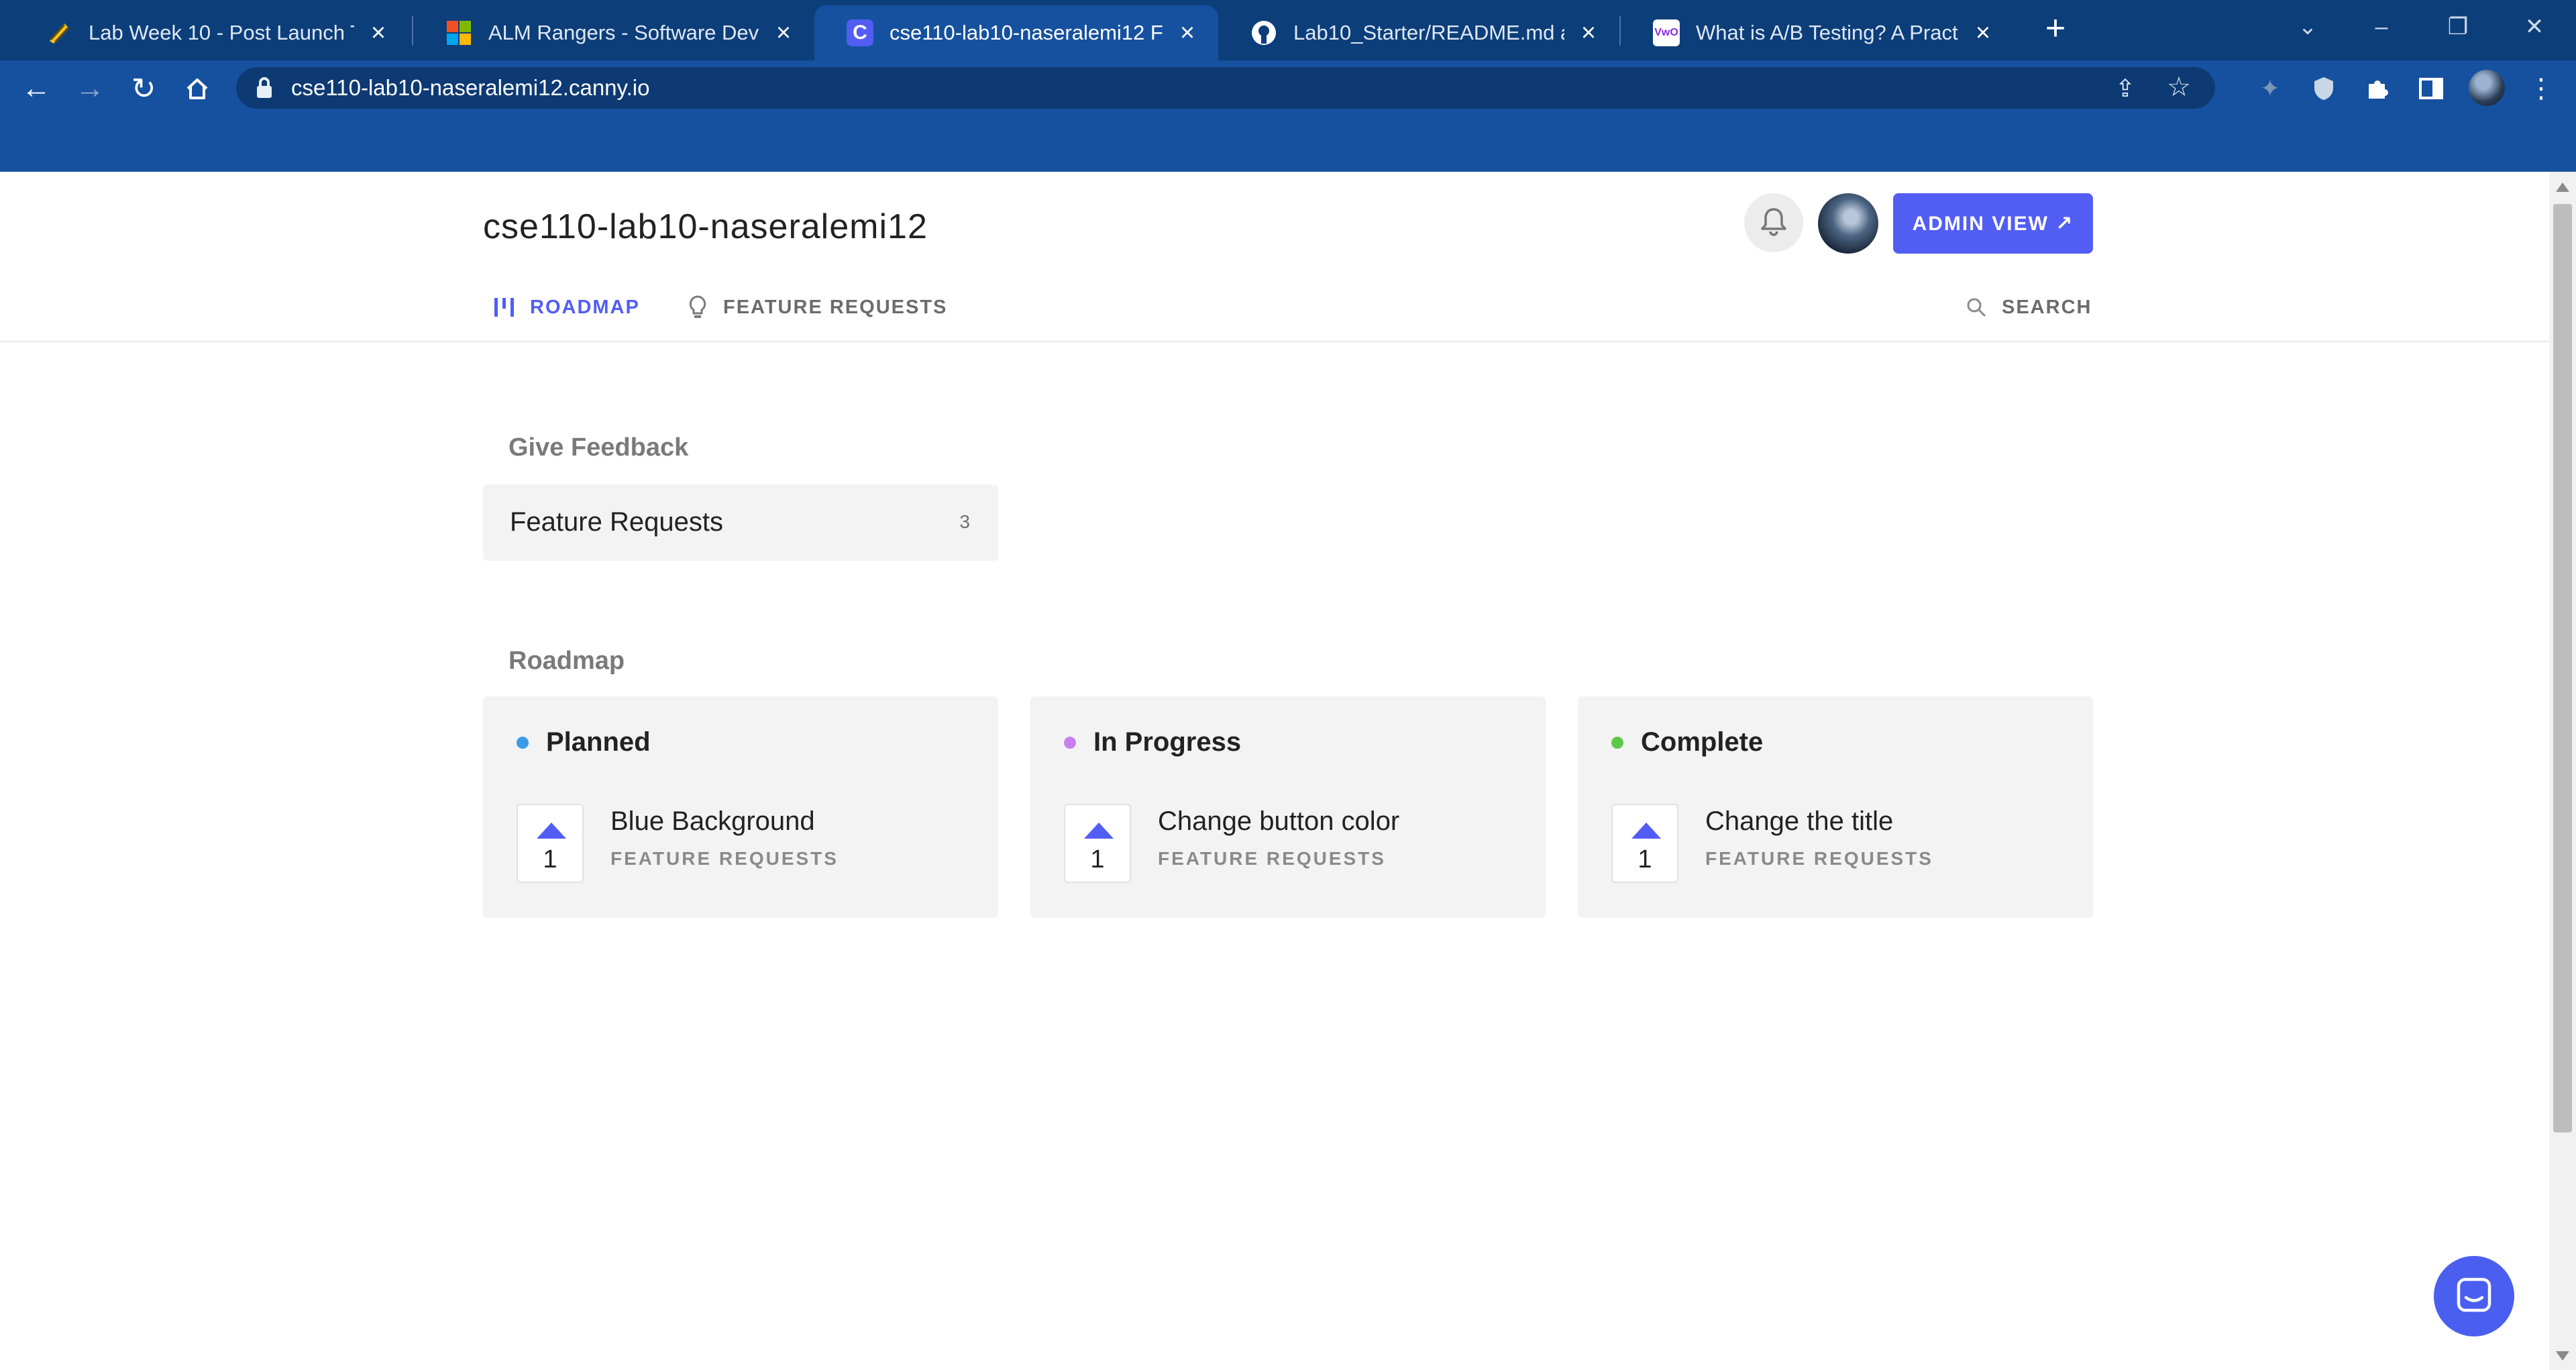  What do you see at coordinates (90, 88) in the screenshot?
I see `forward-icon: →` at bounding box center [90, 88].